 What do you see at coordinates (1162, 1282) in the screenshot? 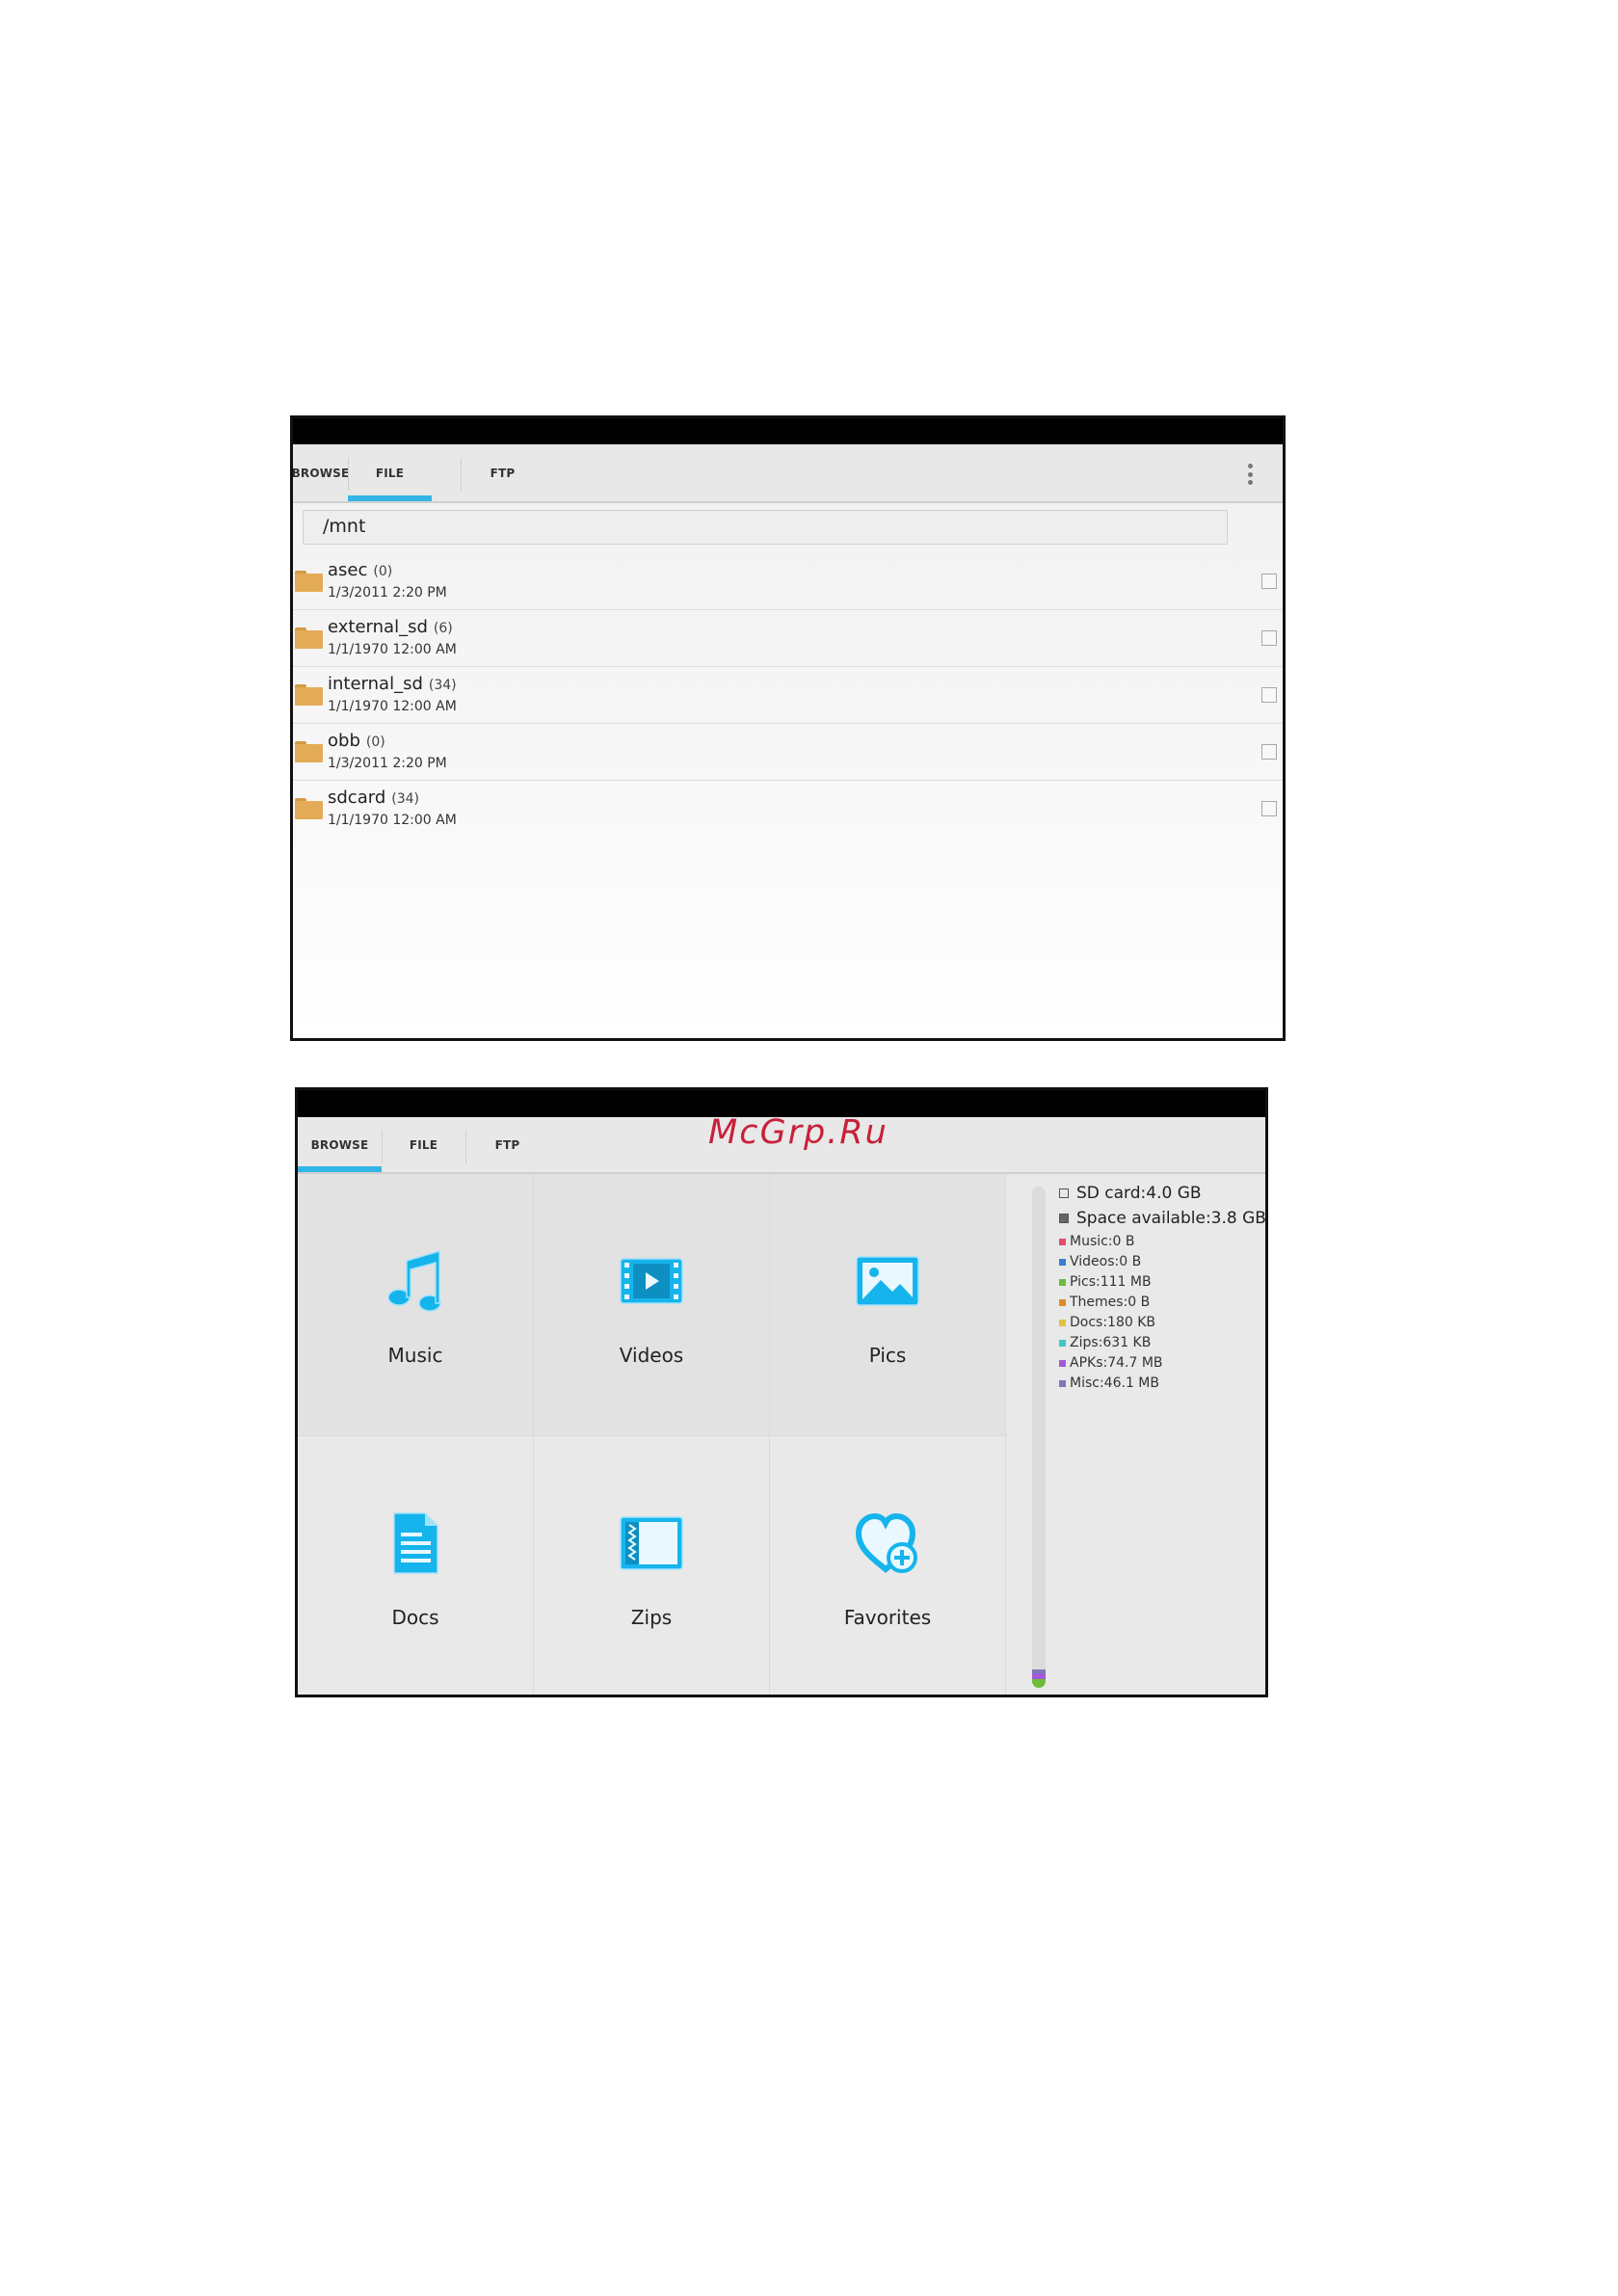
I see `legend-item: Pics:111 MB` at bounding box center [1162, 1282].